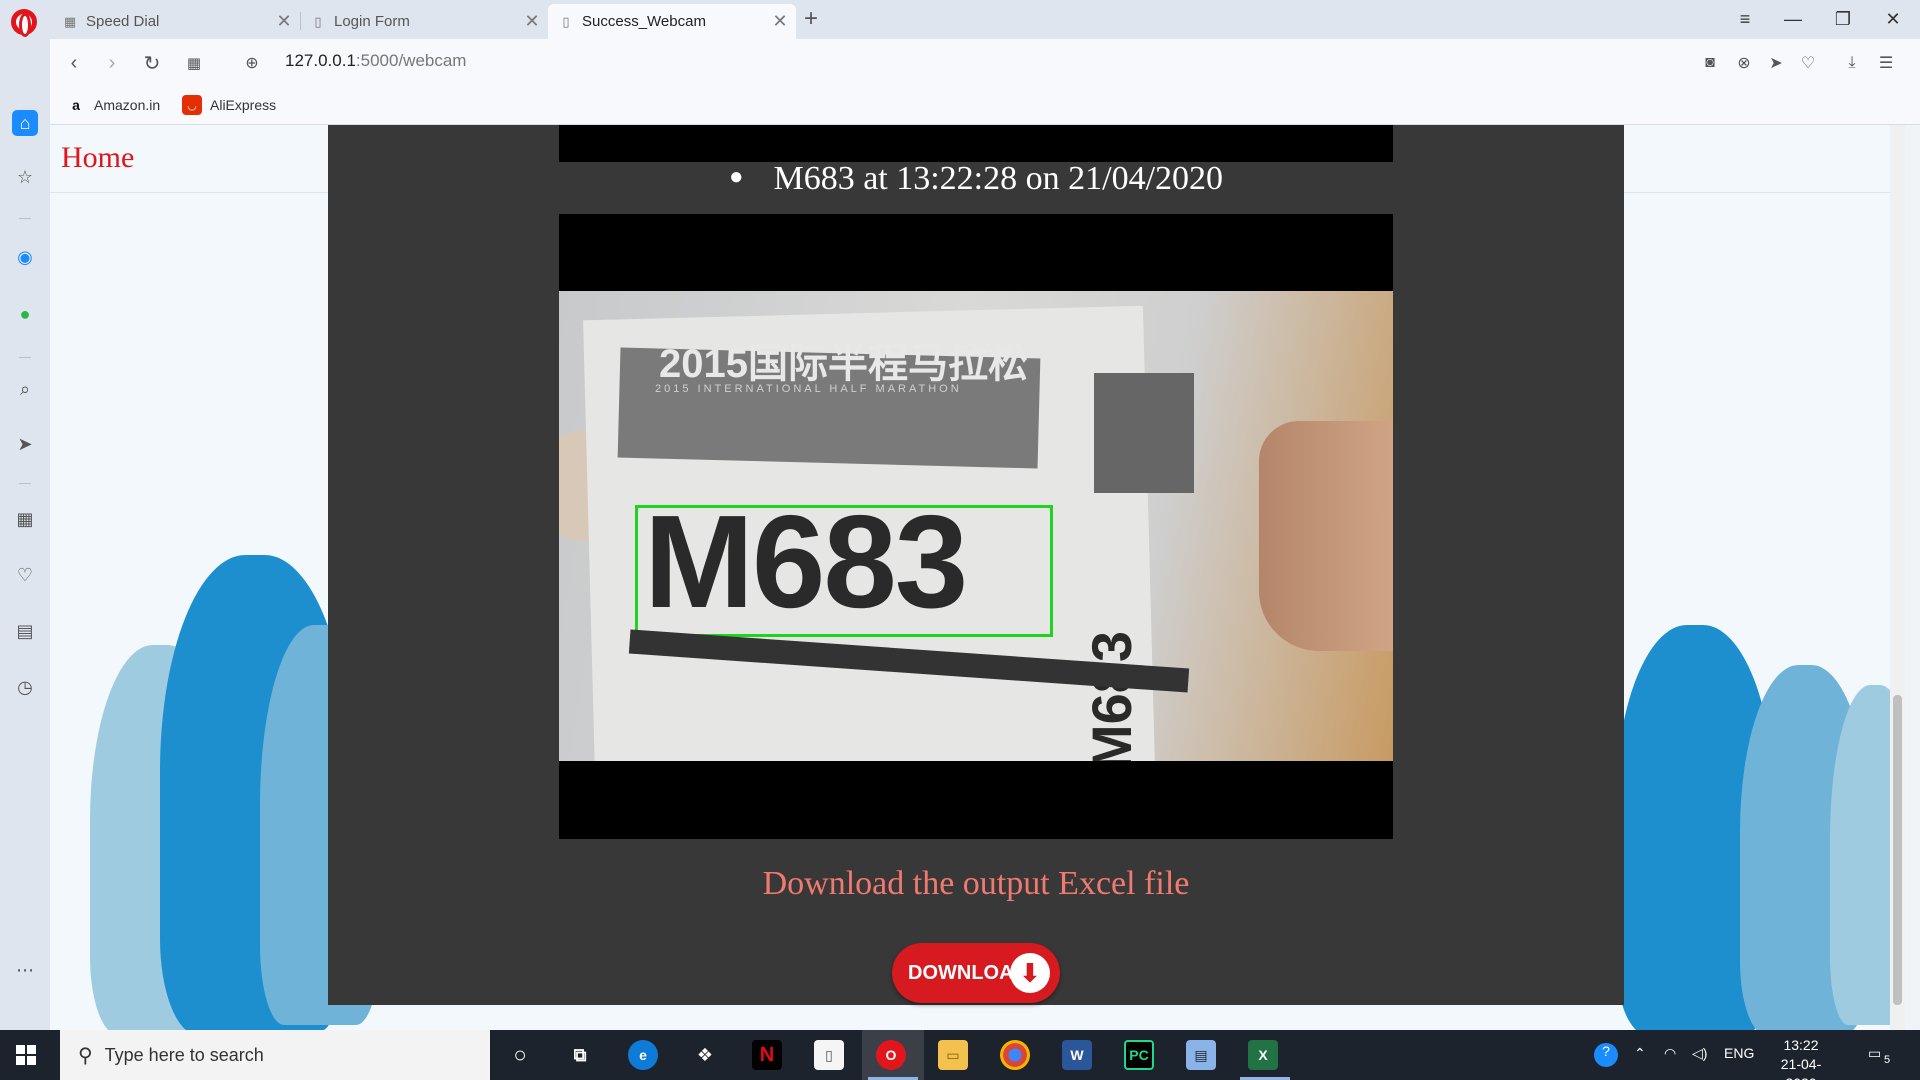 The width and height of the screenshot is (1920, 1080). I want to click on tab-title: Success_Webcam, so click(644, 21).